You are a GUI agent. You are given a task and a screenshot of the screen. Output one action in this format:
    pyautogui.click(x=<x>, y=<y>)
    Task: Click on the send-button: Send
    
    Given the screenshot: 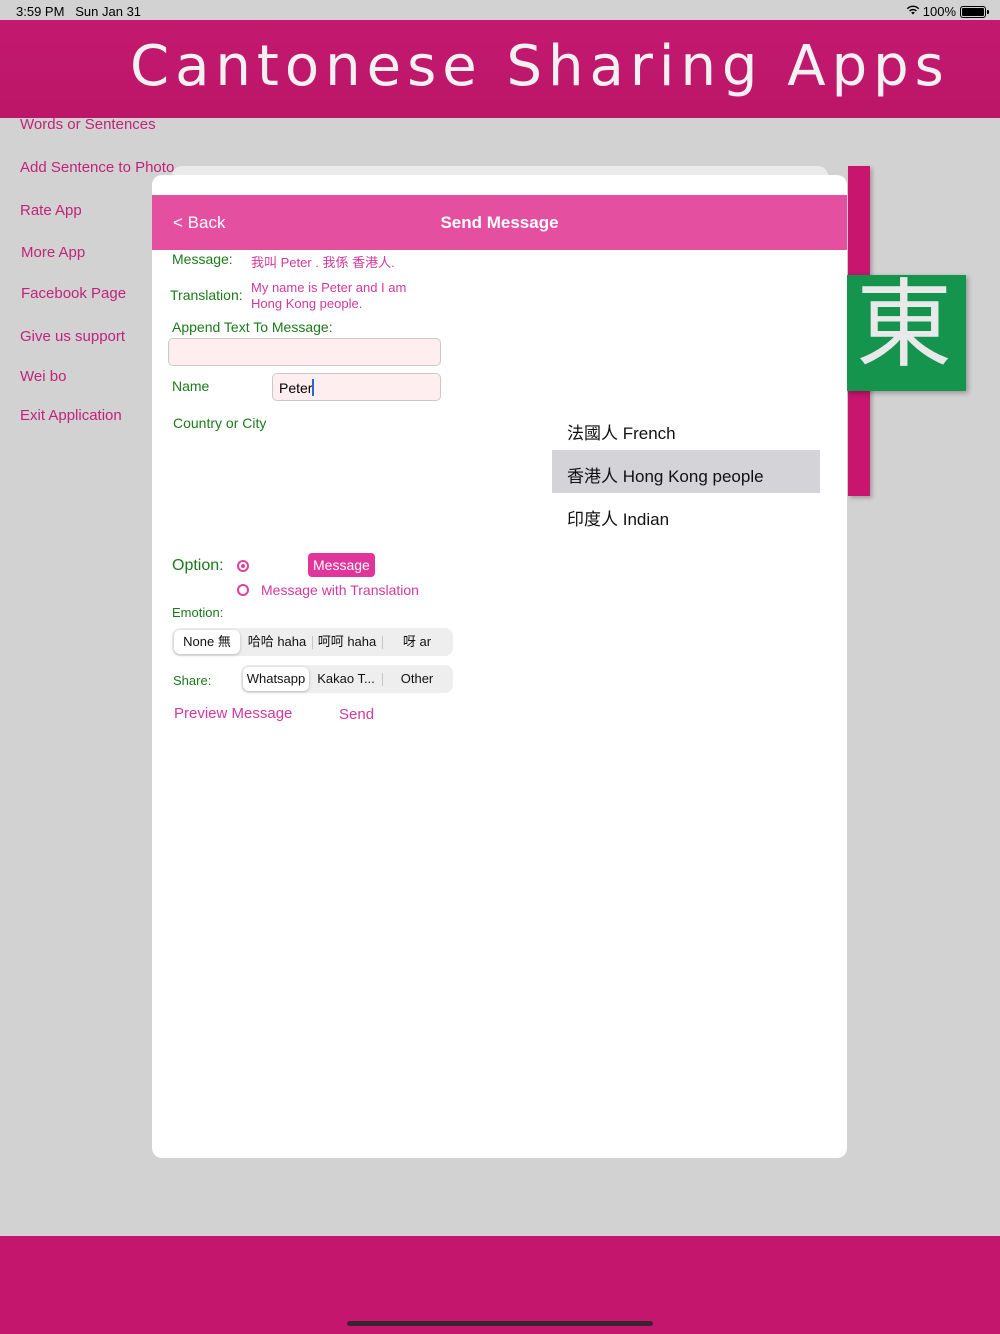 What is the action you would take?
    pyautogui.click(x=356, y=714)
    